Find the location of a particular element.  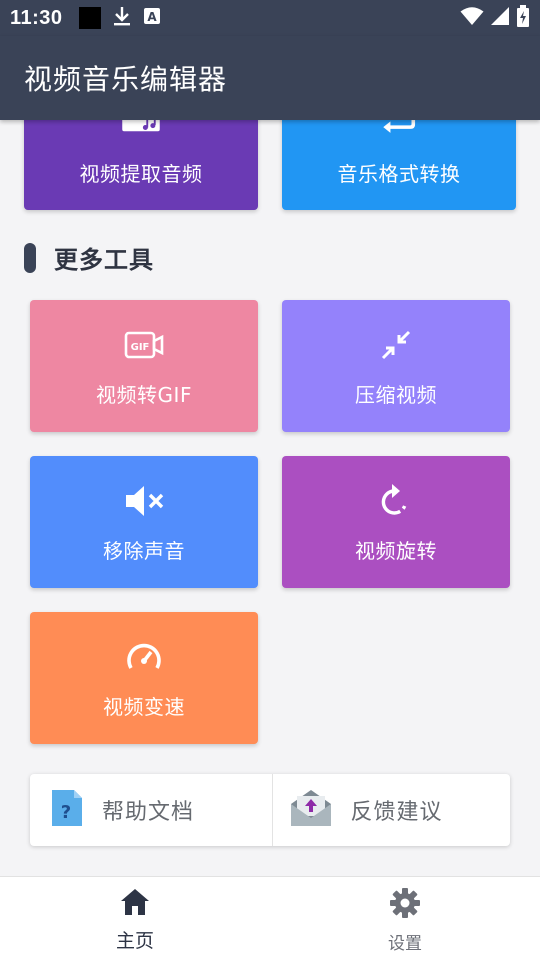

notification-square-icon is located at coordinates (89, 18).